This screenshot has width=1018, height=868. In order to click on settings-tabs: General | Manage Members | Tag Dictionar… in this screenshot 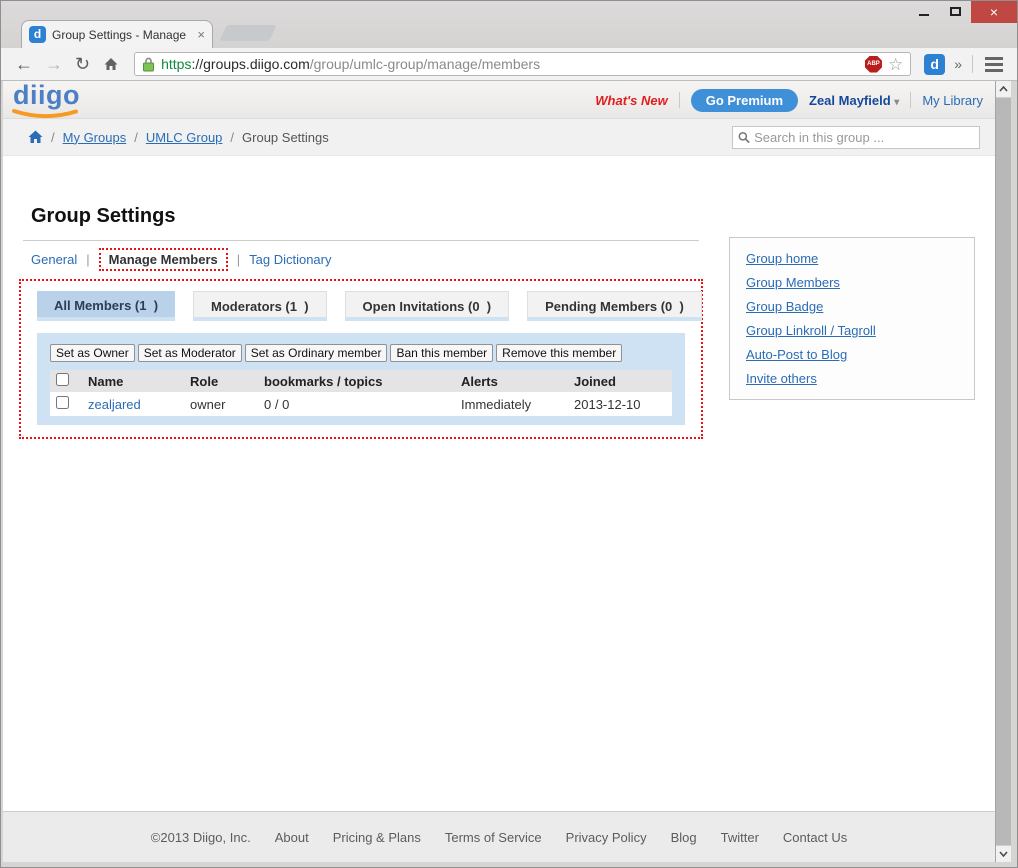, I will do `click(181, 259)`.